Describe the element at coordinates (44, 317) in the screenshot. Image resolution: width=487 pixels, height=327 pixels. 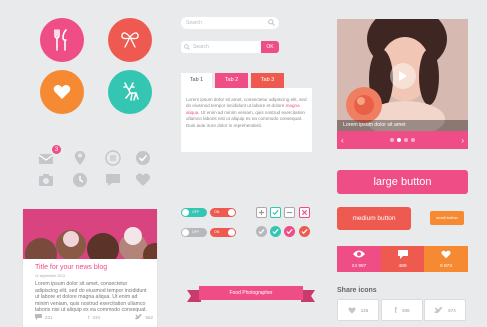
I see `news-comments: 231` at that location.